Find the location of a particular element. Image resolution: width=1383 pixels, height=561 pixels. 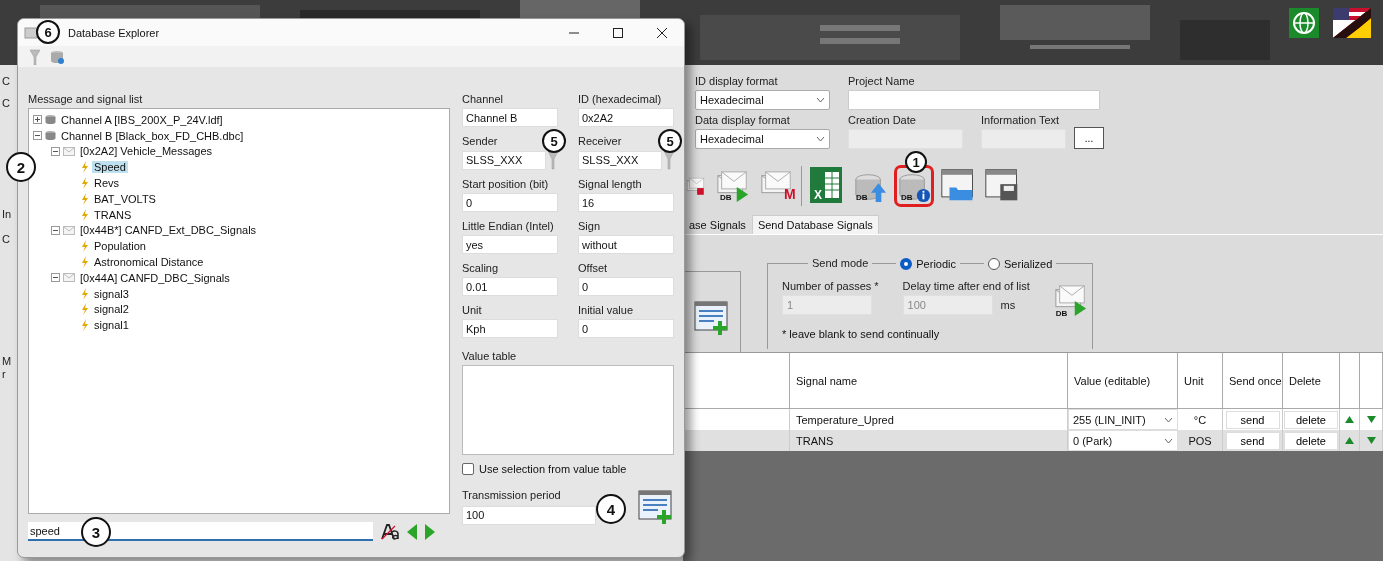

spreadsheet-icon is located at coordinates (826, 185).